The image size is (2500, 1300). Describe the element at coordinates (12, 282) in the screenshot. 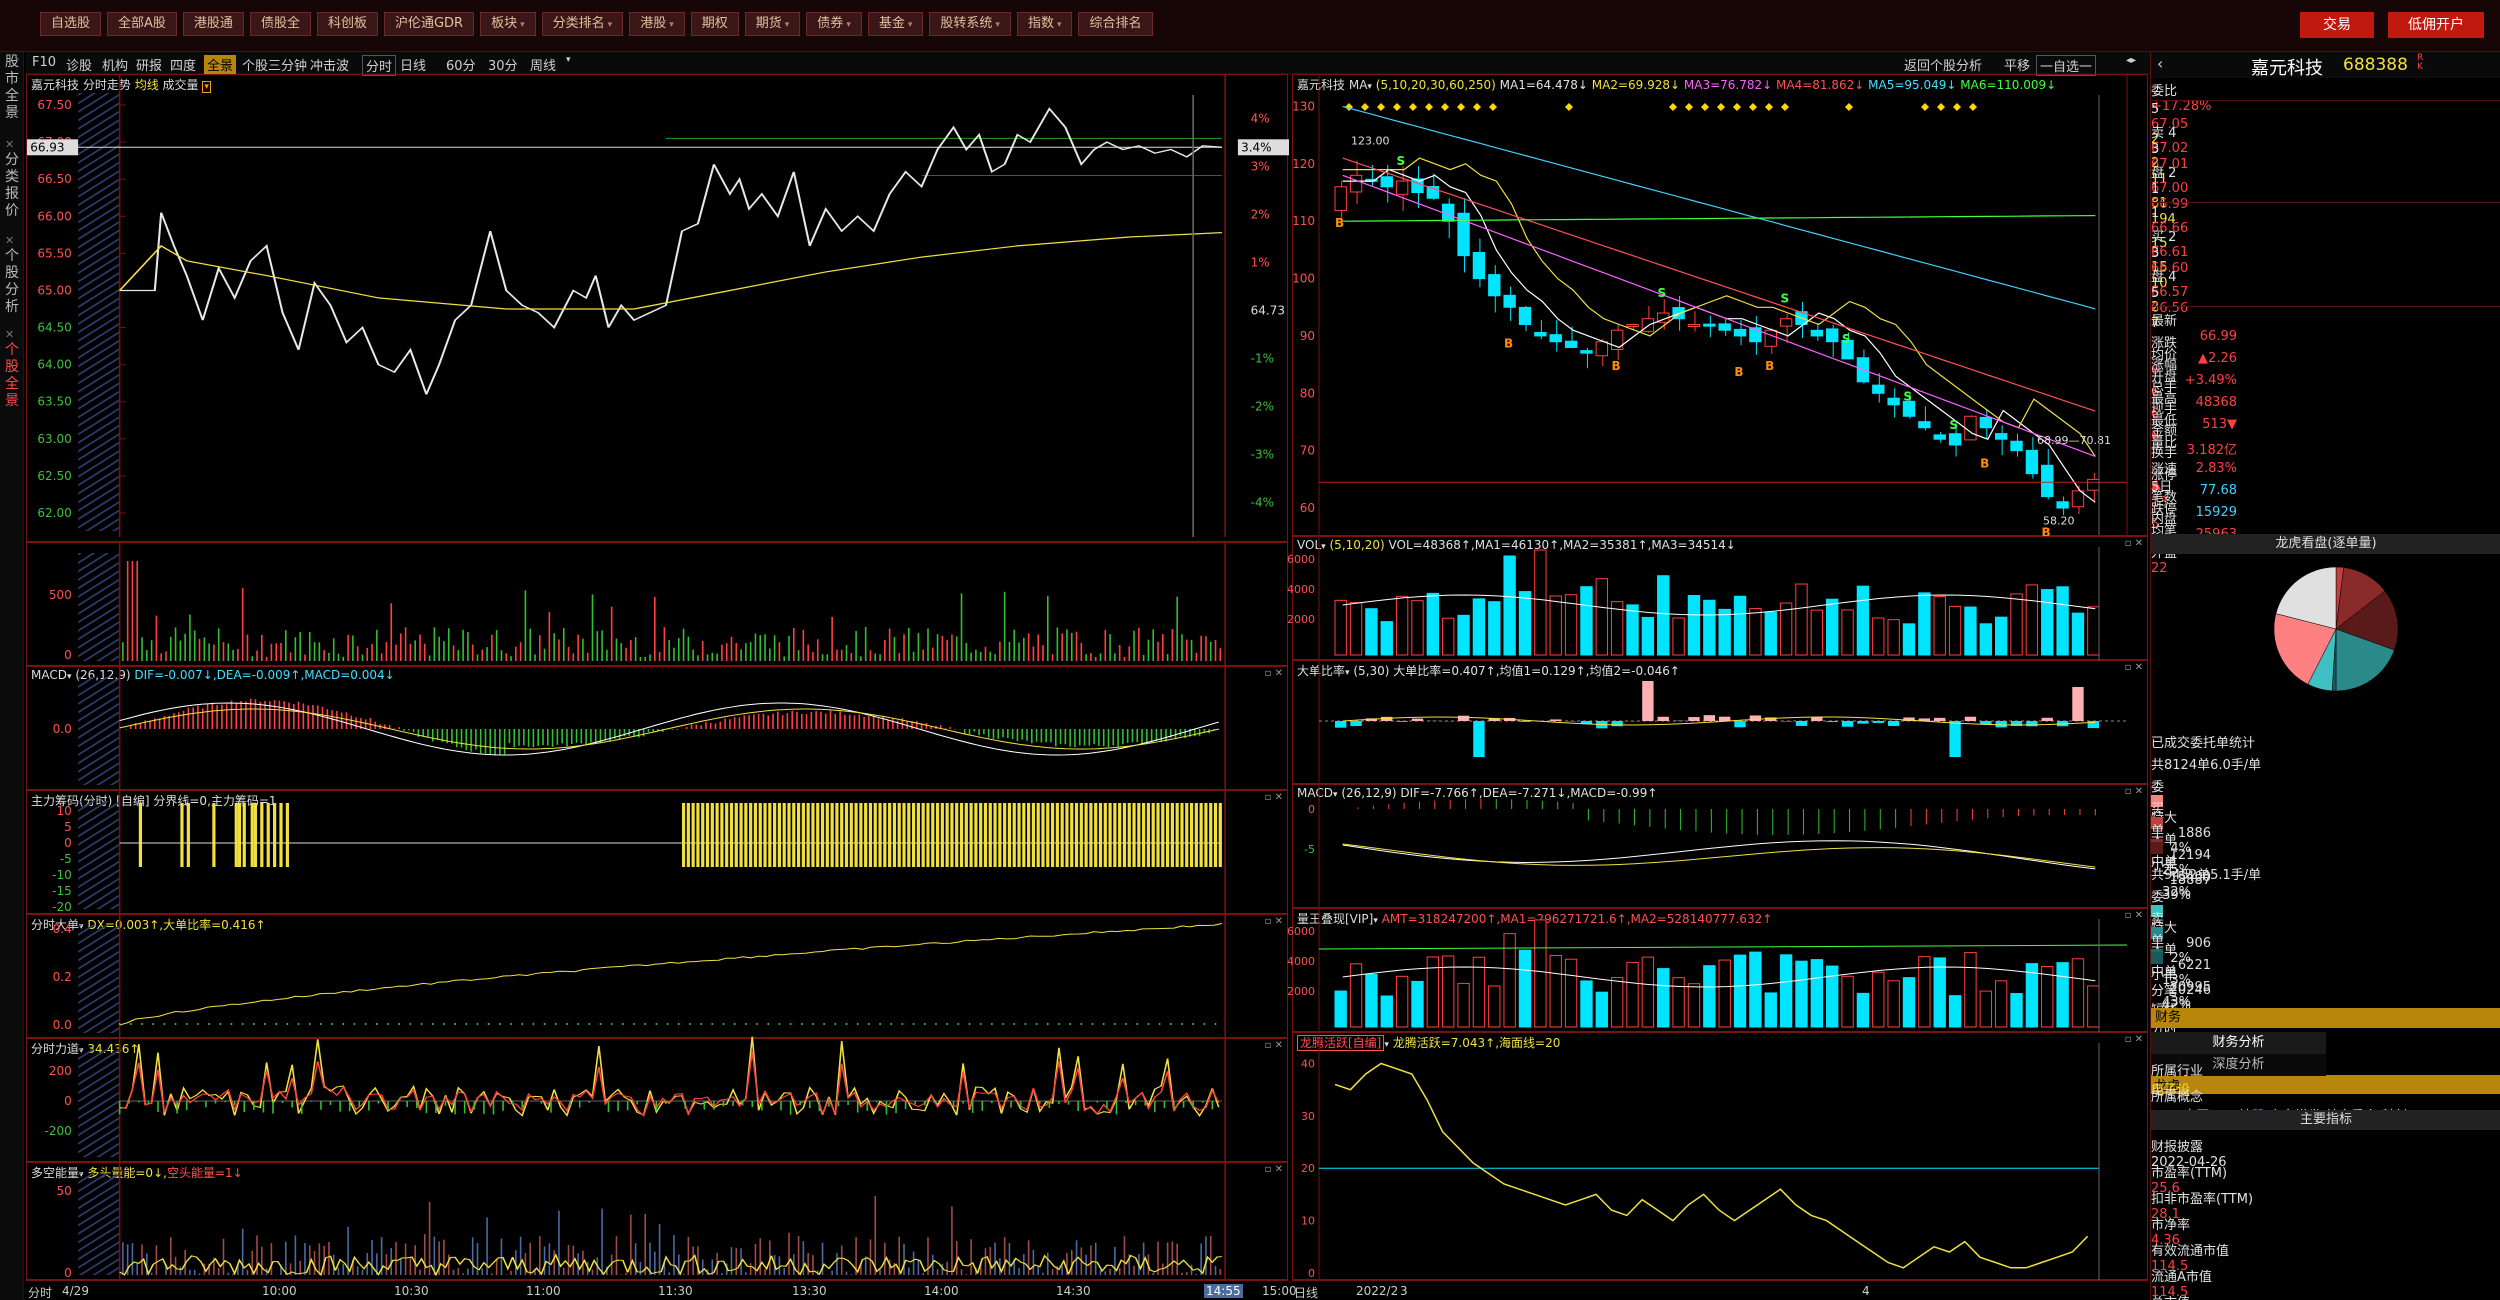

I see `left-tab-2: 个股分析` at that location.